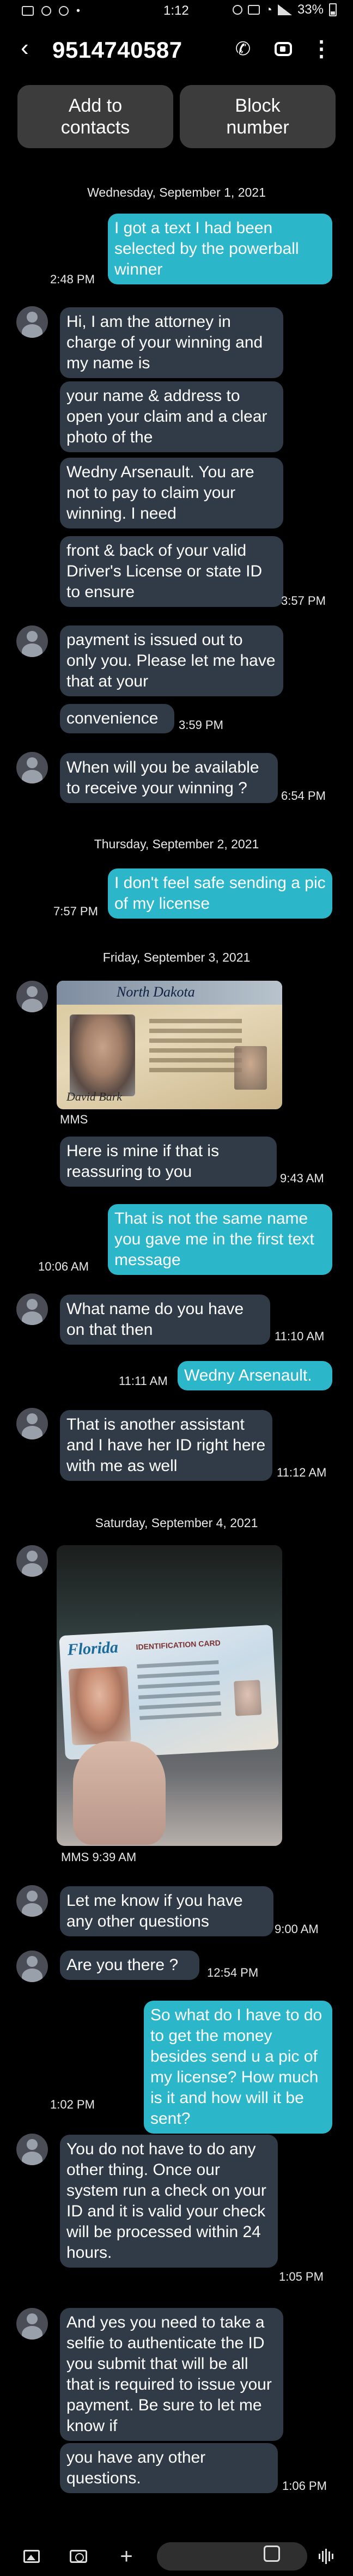 This screenshot has width=353, height=2576. I want to click on camera-icon, so click(78, 2557).